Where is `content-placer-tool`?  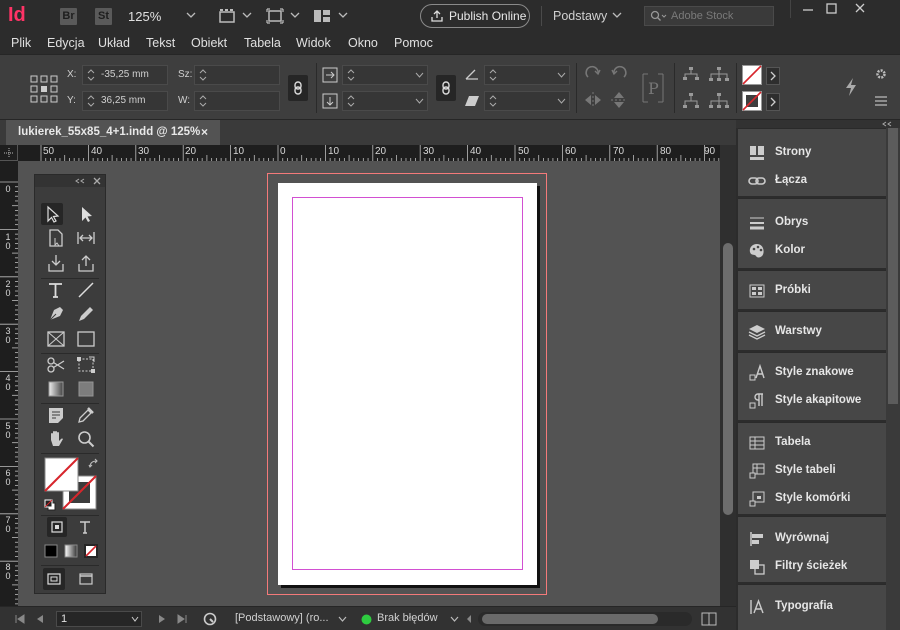
content-placer-tool is located at coordinates (86, 263).